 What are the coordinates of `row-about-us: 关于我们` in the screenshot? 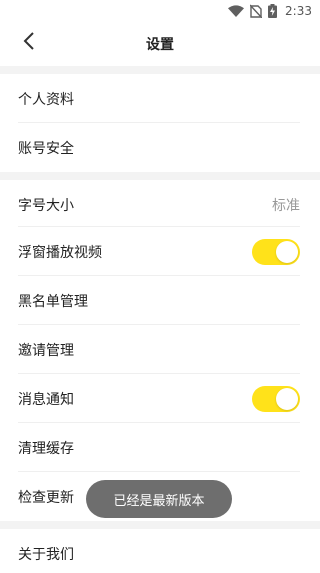 It's located at (160, 551).